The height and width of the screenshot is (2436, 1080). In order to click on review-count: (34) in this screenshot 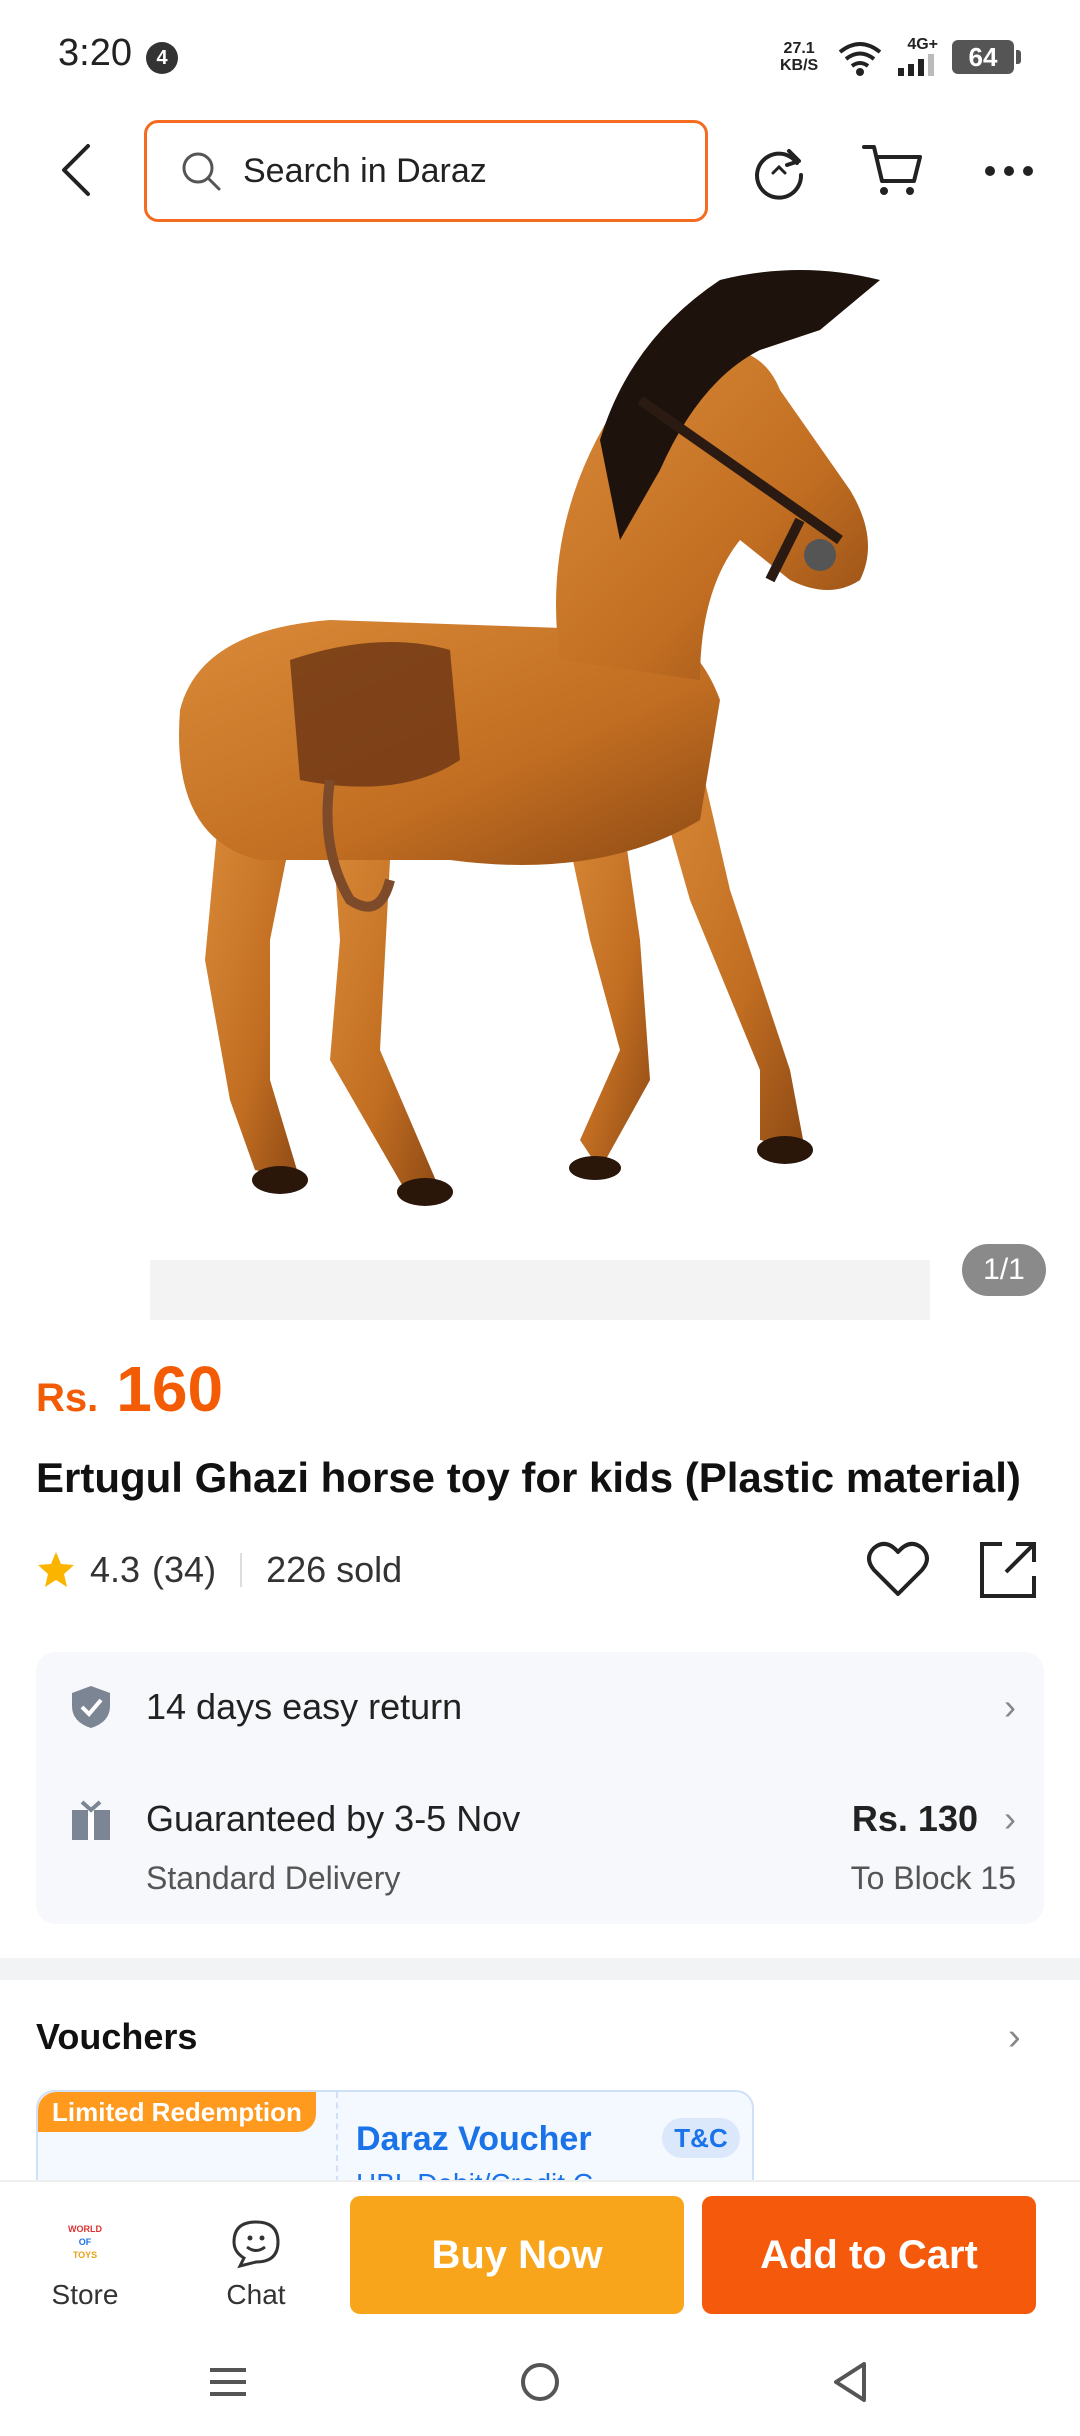, I will do `click(184, 1569)`.